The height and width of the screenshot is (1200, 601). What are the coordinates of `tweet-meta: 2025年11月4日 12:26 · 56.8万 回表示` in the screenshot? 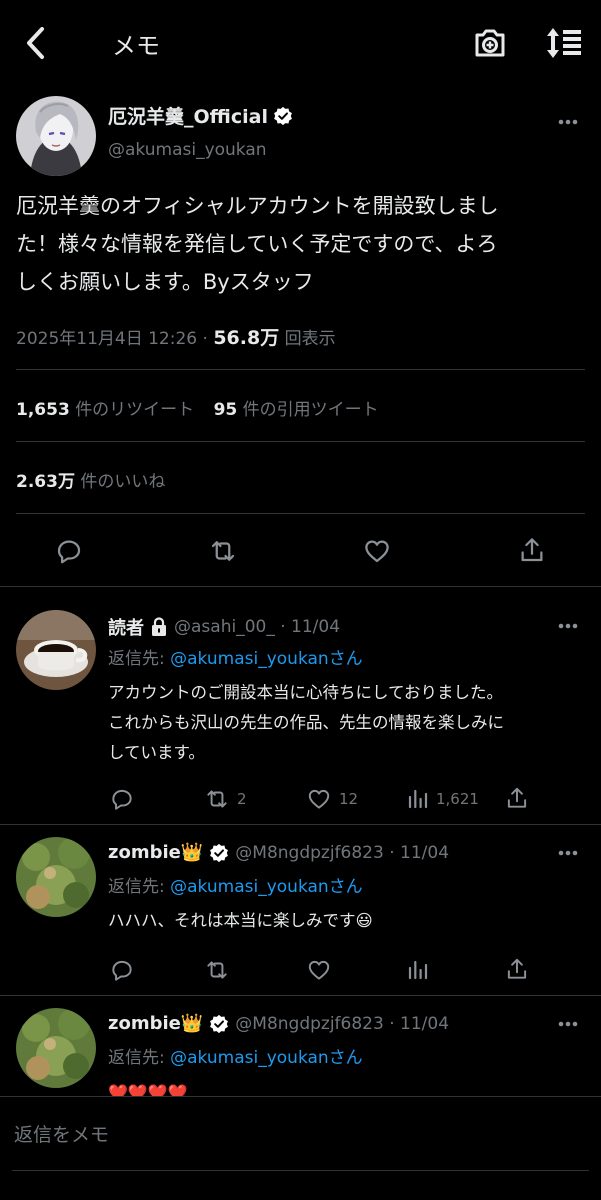 It's located at (176, 336).